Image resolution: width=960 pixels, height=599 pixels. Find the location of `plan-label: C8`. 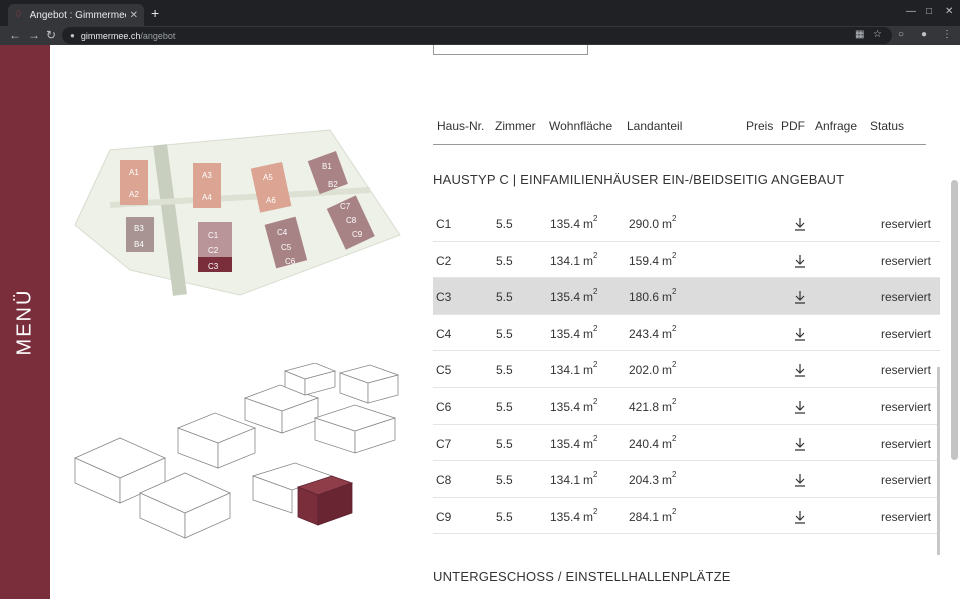

plan-label: C8 is located at coordinates (351, 220).